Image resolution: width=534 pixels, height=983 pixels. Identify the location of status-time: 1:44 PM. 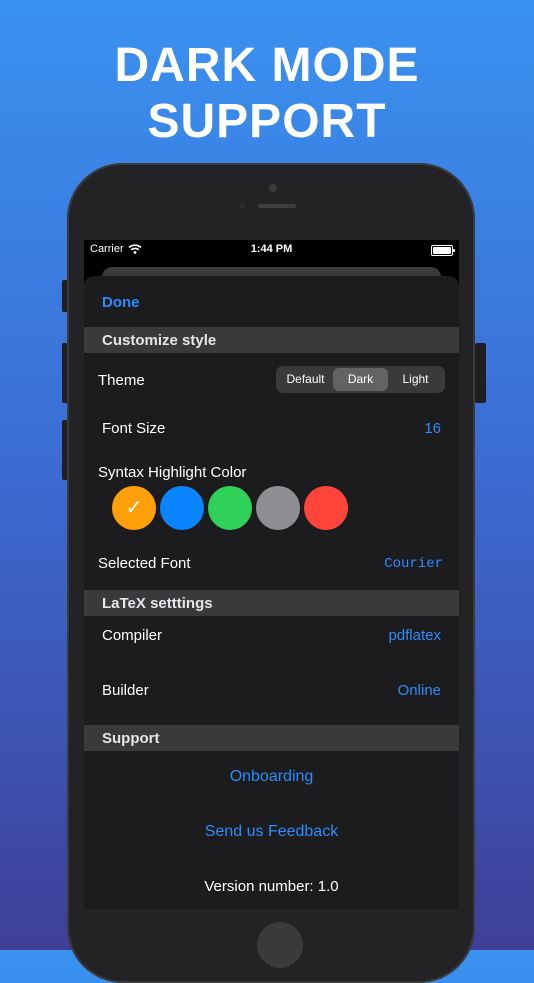
(271, 249).